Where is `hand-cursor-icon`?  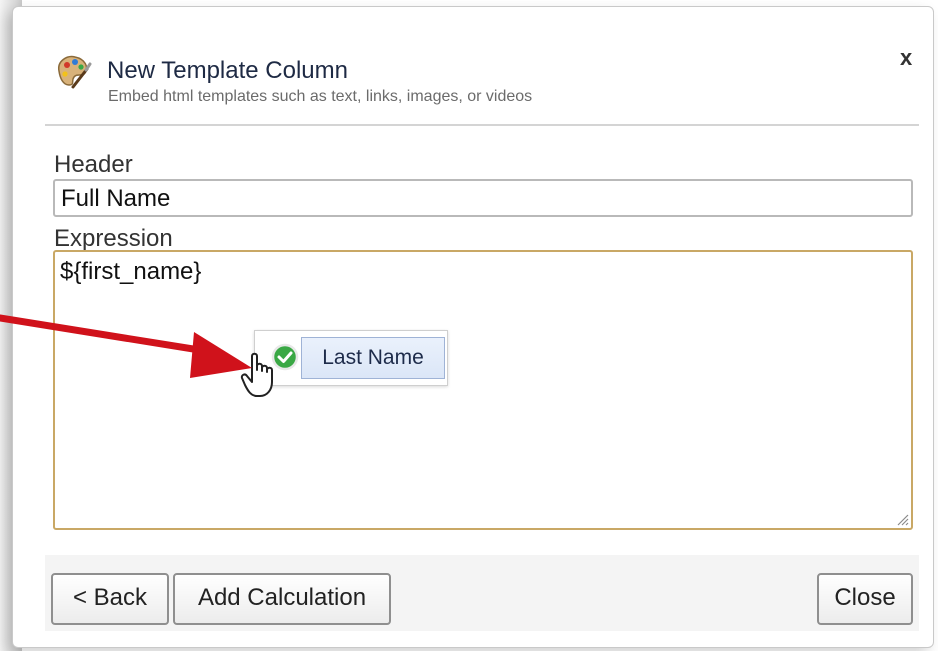
hand-cursor-icon is located at coordinates (256, 374).